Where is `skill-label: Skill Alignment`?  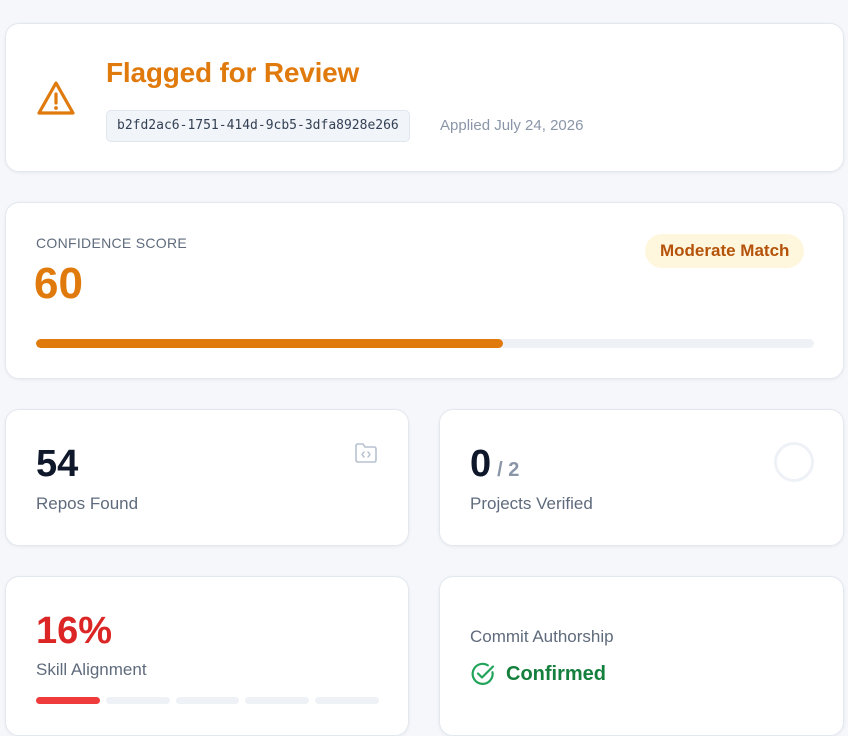 skill-label: Skill Alignment is located at coordinates (91, 669).